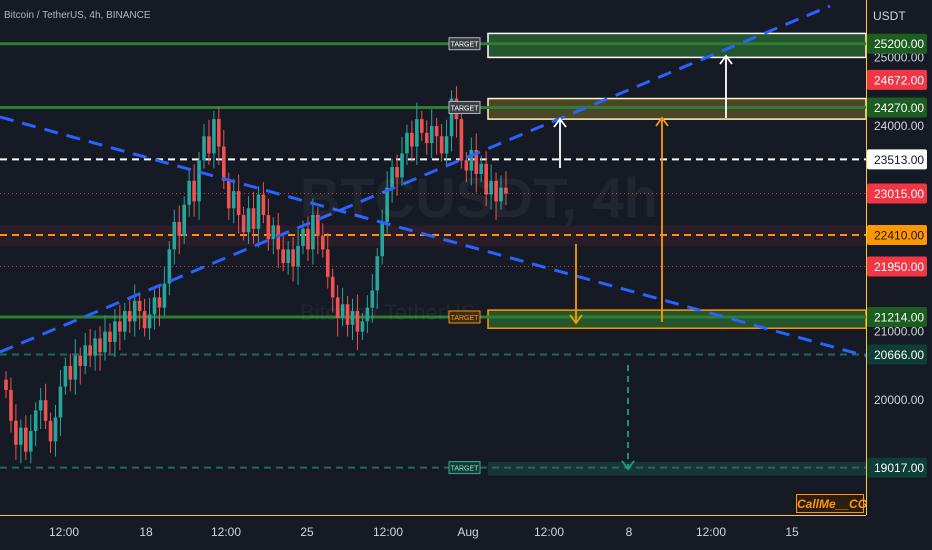  Describe the element at coordinates (889, 16) in the screenshot. I see `currency-label: USDT` at that location.